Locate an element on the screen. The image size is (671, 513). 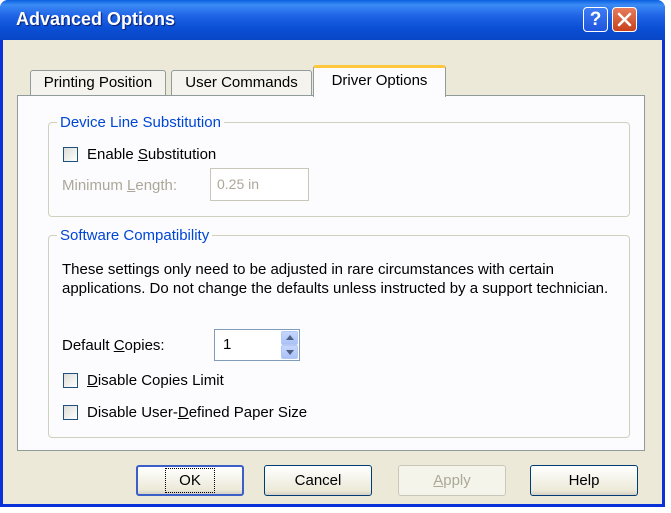
minimum-length-label: Minimum Length: is located at coordinates (120, 185).